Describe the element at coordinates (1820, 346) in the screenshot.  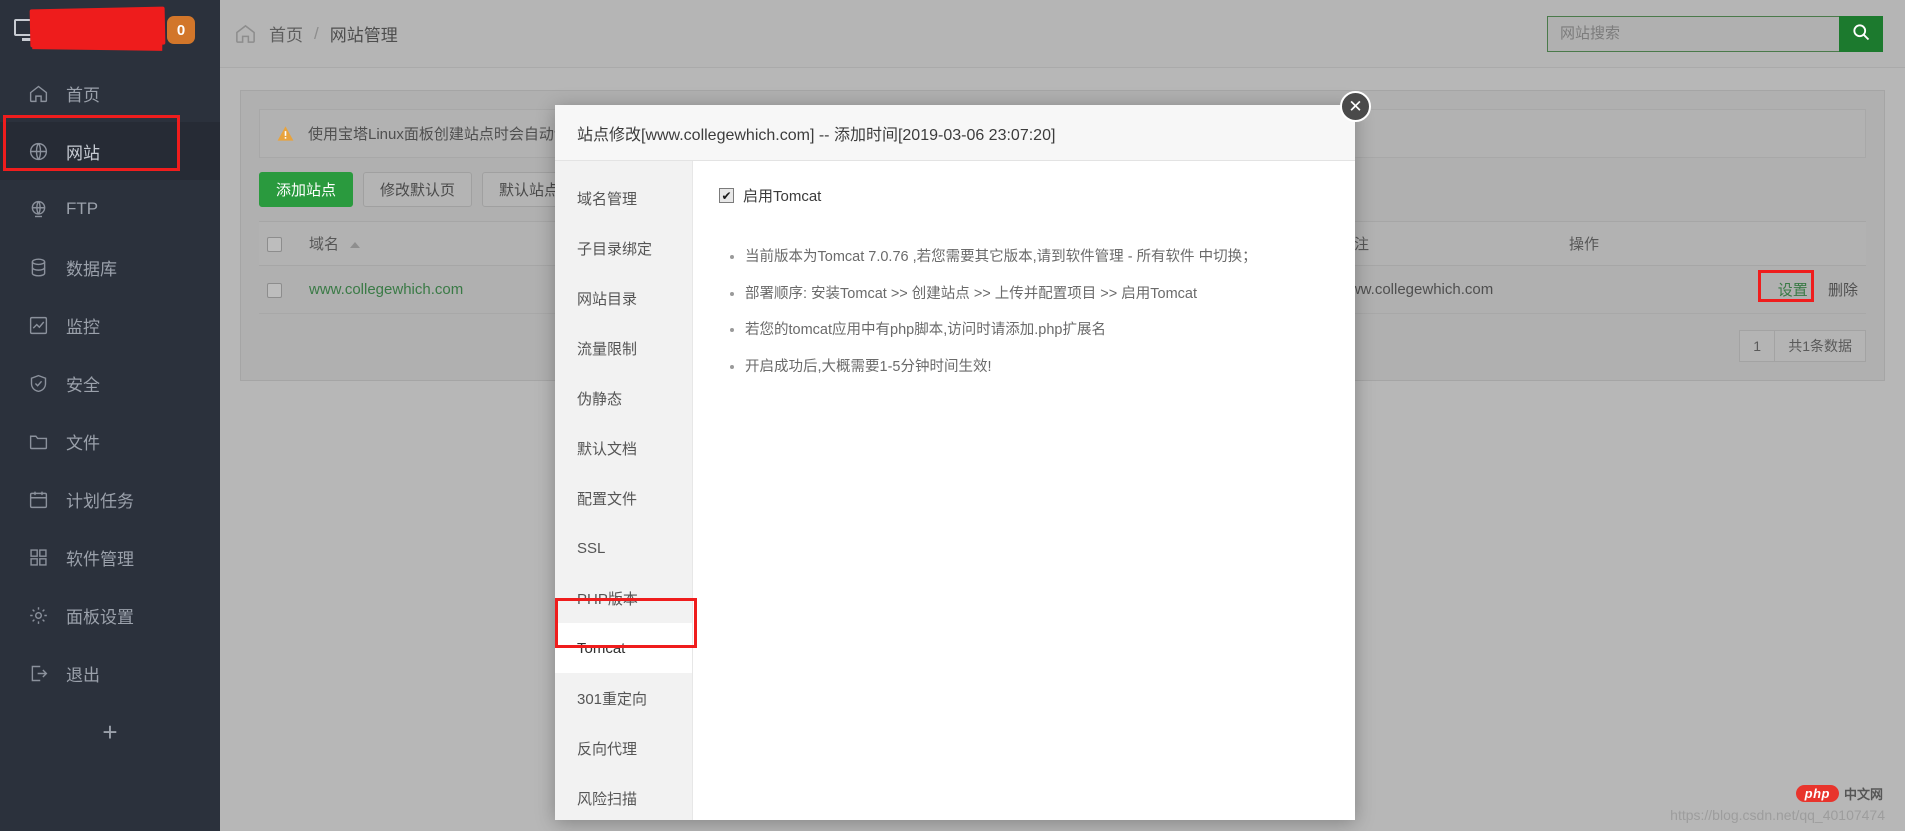
I see `pagination-total: 共1条数据` at that location.